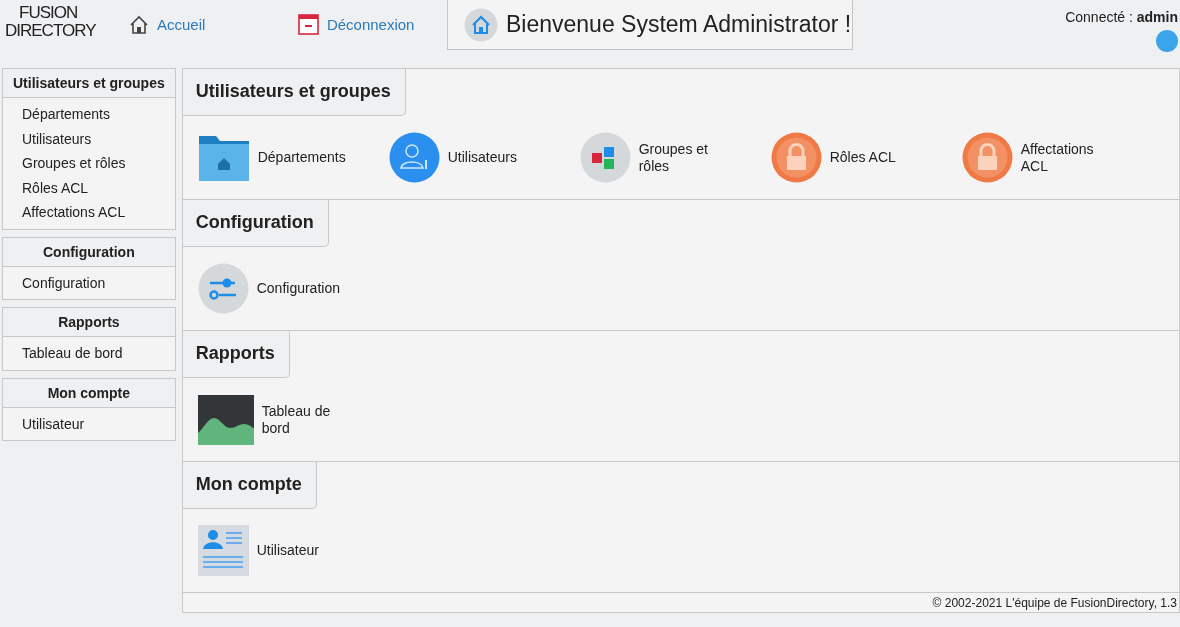  What do you see at coordinates (98, 138) in the screenshot?
I see `menu-item: Utilisateurs` at bounding box center [98, 138].